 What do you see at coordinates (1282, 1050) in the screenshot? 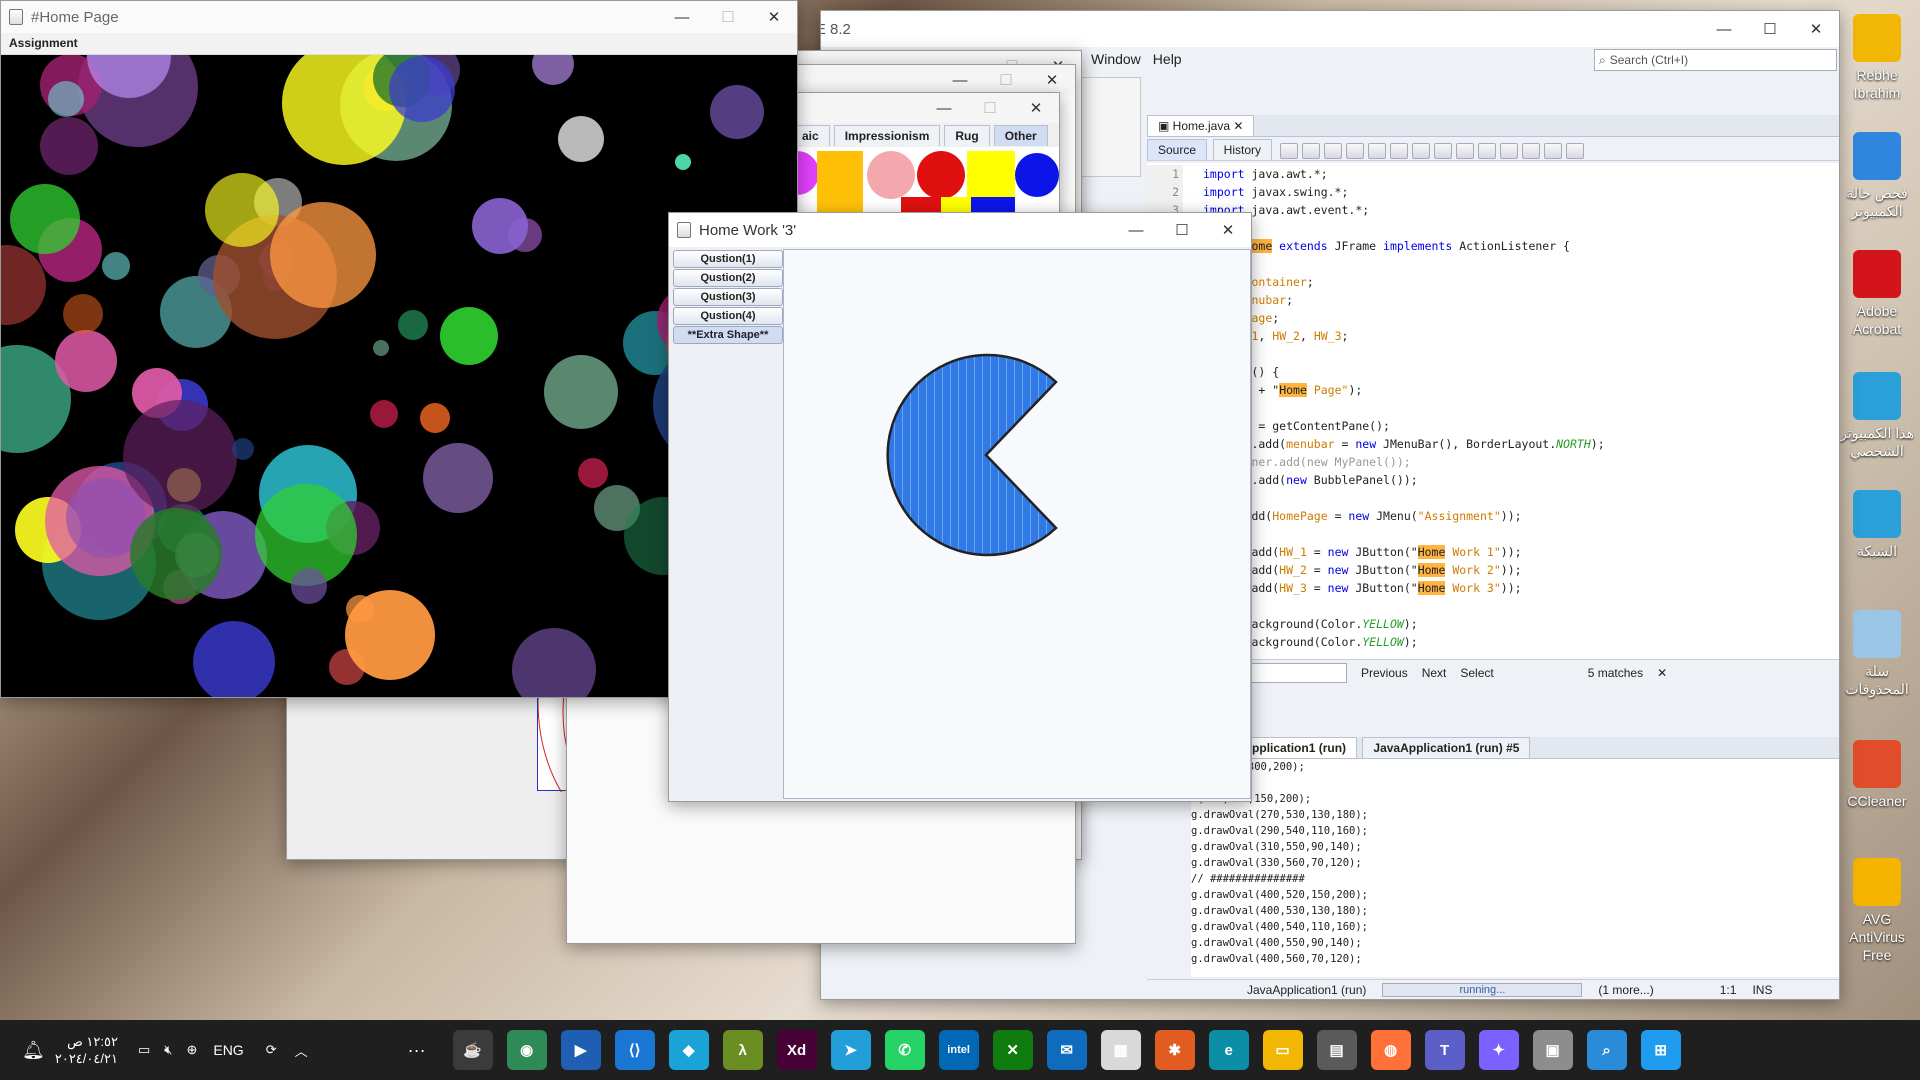
I see `file-explorer-icon: ▭` at bounding box center [1282, 1050].